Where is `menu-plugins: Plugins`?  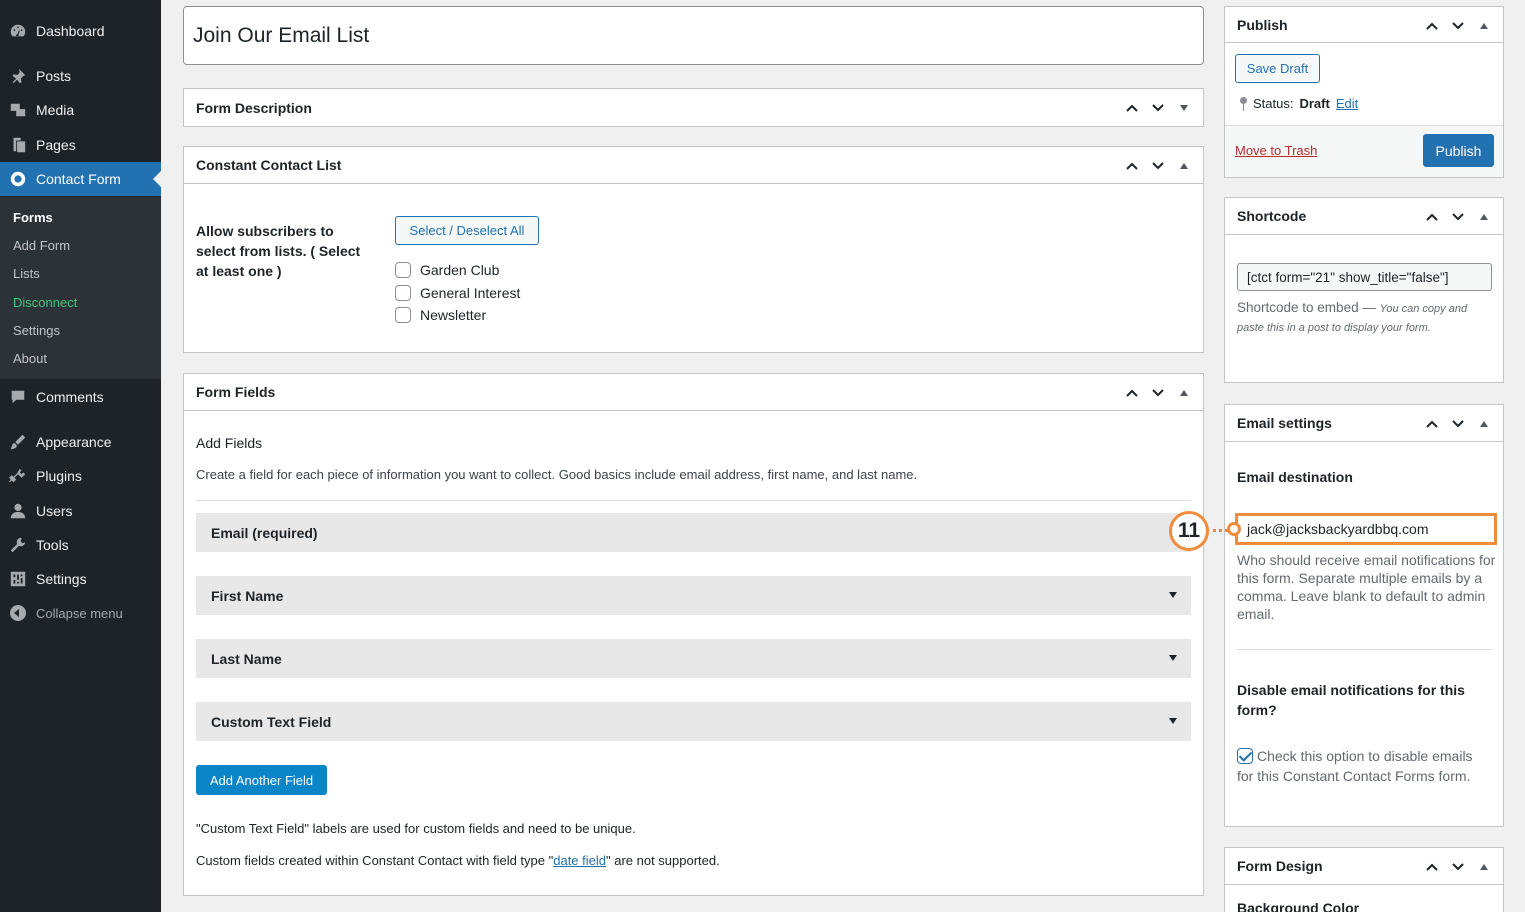
menu-plugins: Plugins is located at coordinates (80, 476).